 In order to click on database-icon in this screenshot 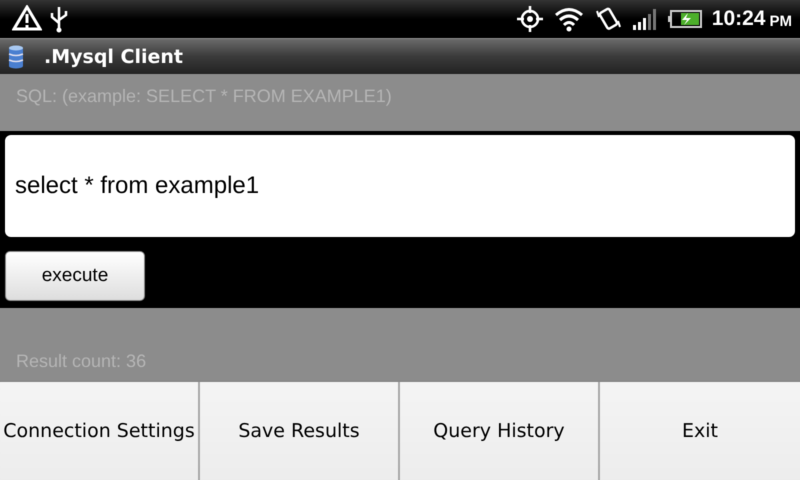, I will do `click(16, 56)`.